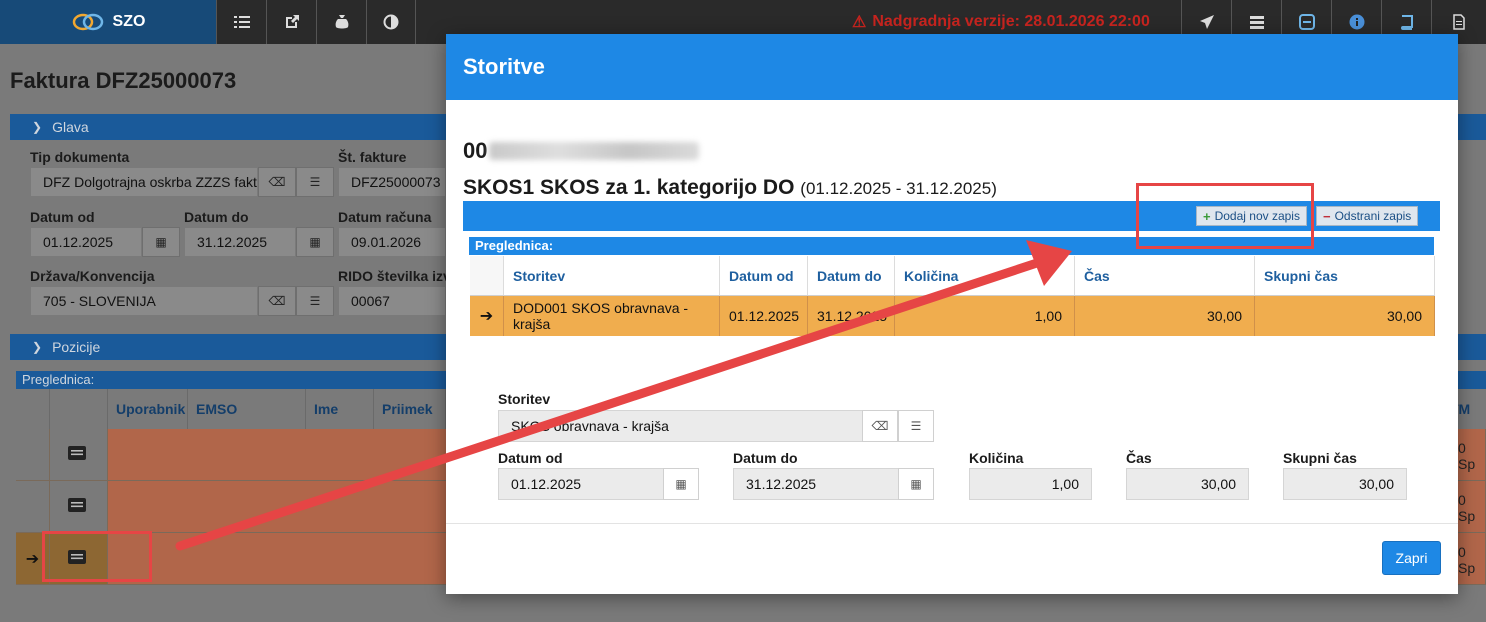  I want to click on date-to-label: Datum do, so click(216, 217).